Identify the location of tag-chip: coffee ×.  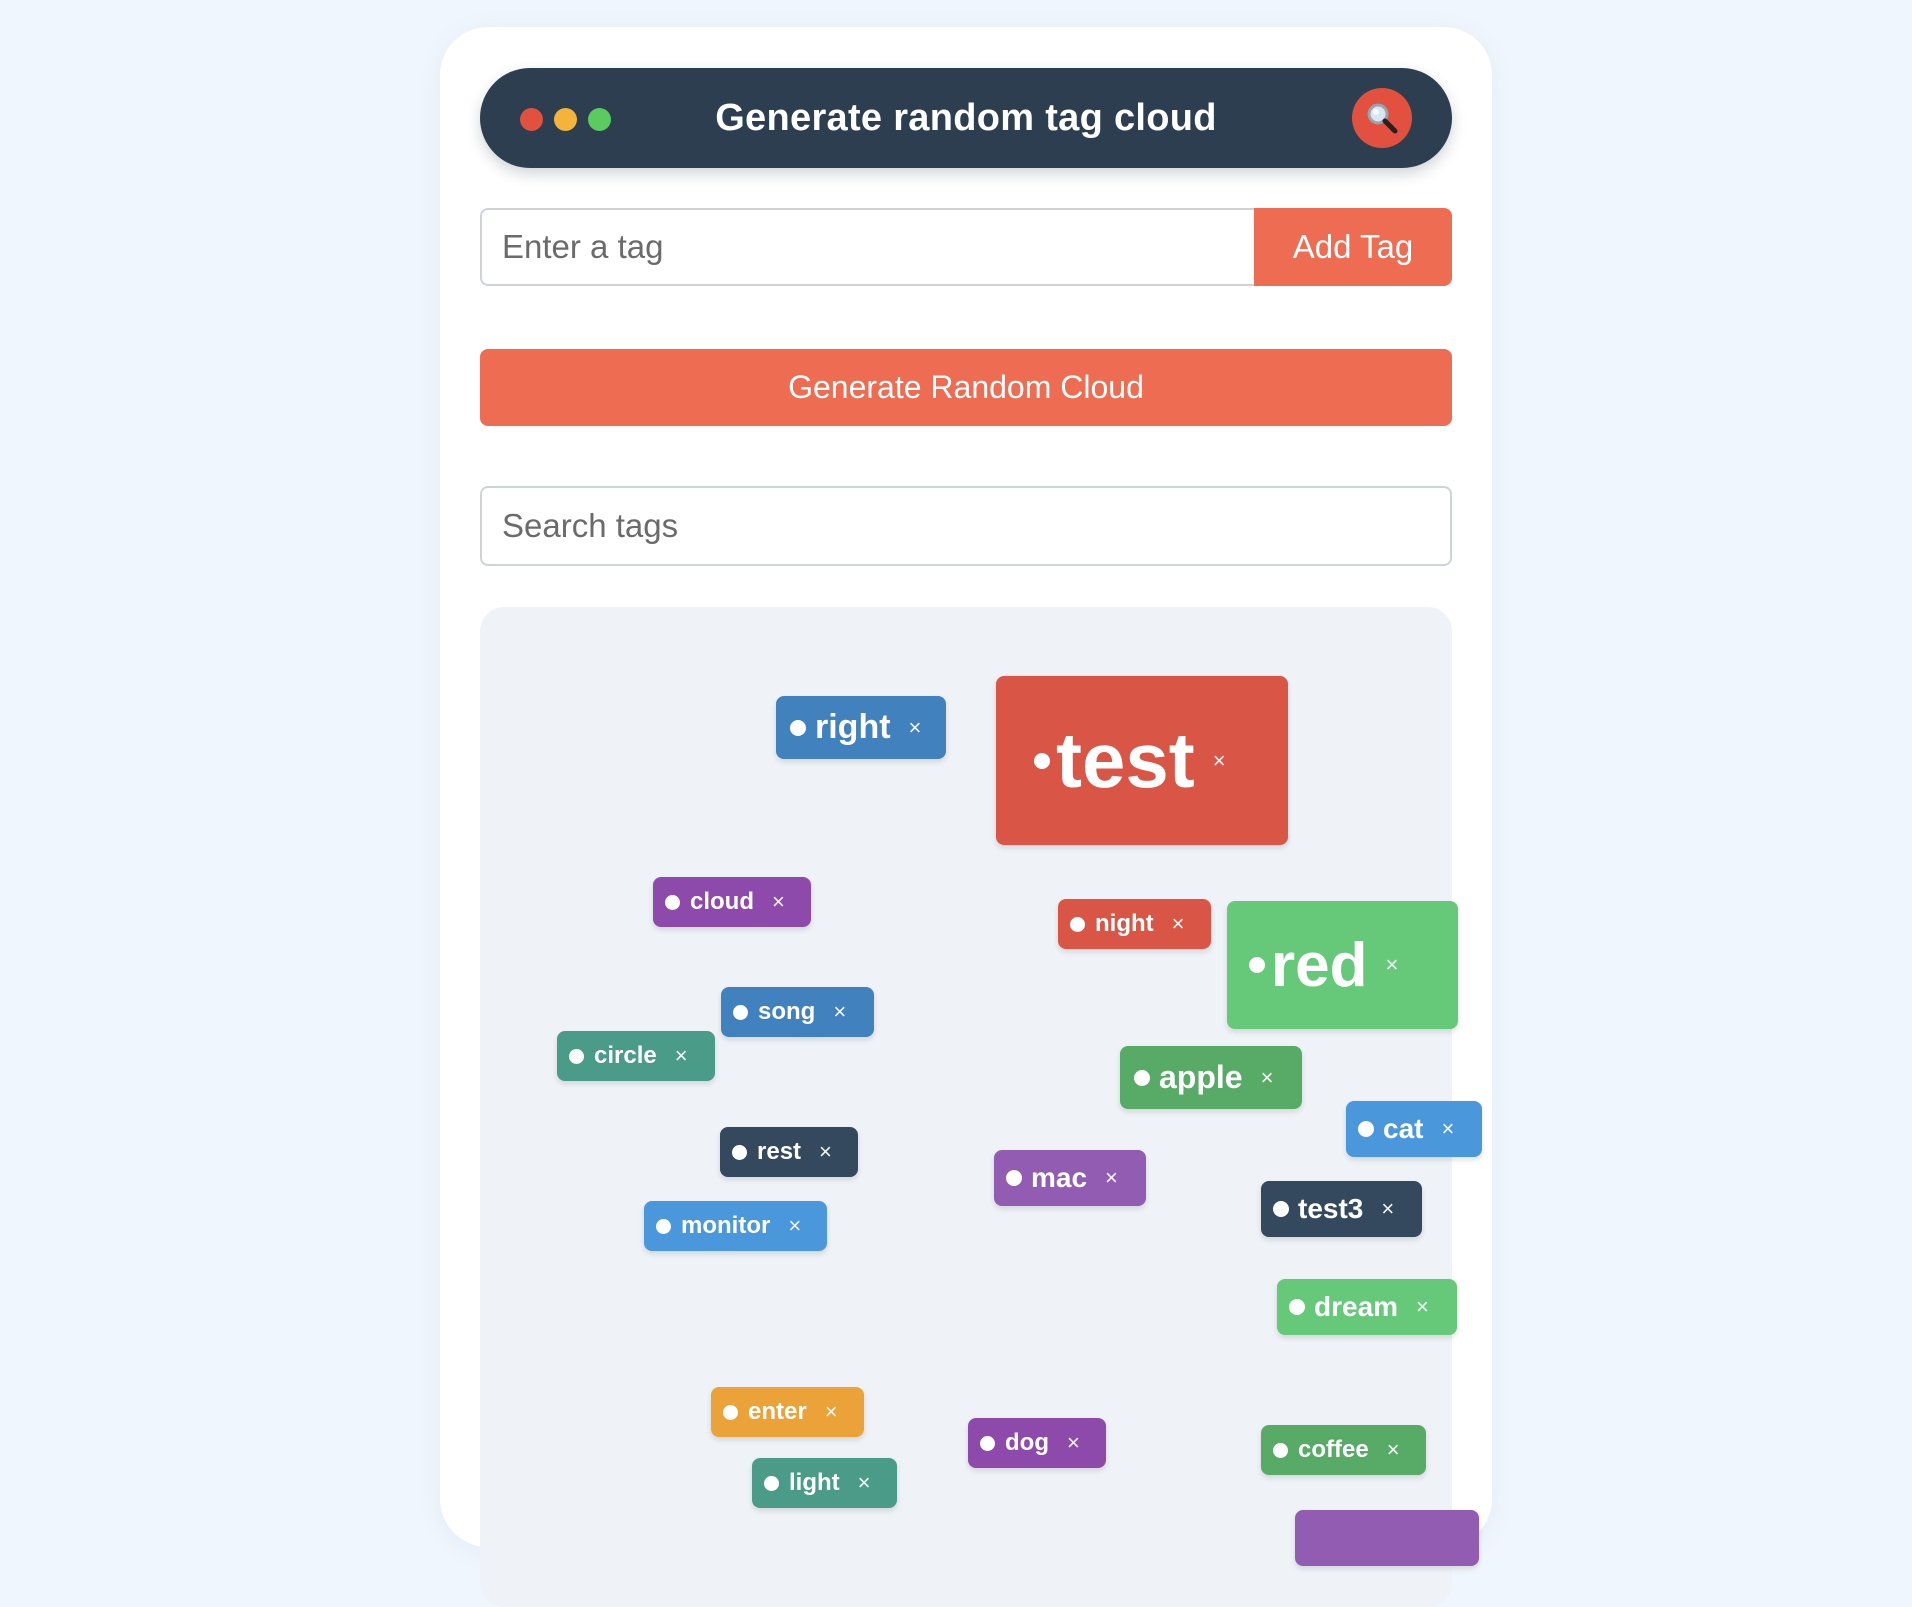
(1343, 1450).